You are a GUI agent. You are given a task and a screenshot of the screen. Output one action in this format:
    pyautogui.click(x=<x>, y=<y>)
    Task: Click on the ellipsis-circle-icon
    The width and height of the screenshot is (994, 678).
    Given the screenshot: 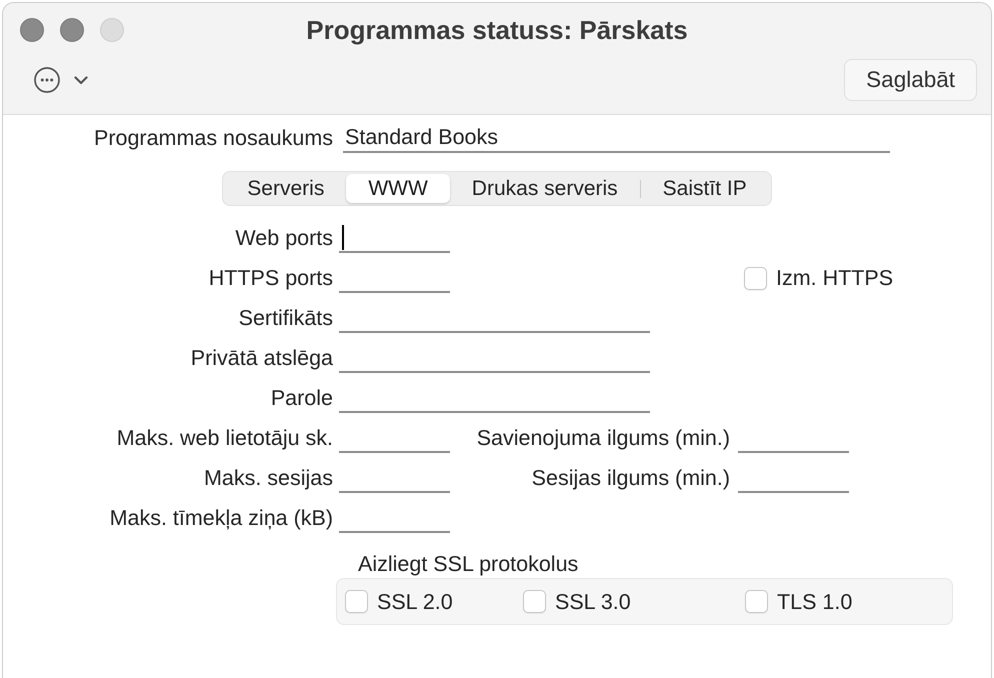 What is the action you would take?
    pyautogui.click(x=47, y=80)
    